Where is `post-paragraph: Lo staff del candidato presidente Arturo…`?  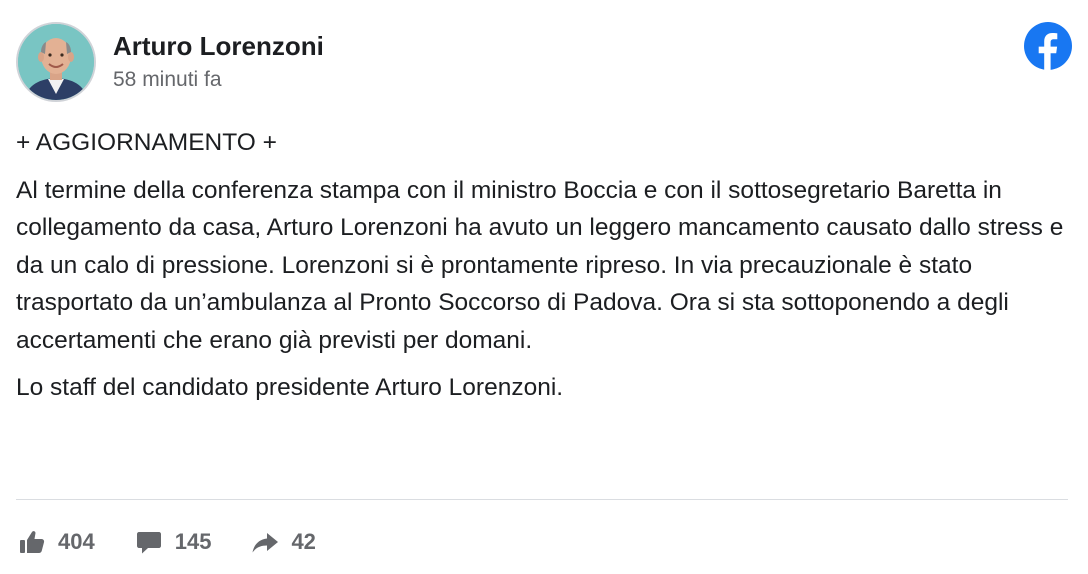
post-paragraph: Lo staff del candidato presidente Arturo… is located at coordinates (290, 387).